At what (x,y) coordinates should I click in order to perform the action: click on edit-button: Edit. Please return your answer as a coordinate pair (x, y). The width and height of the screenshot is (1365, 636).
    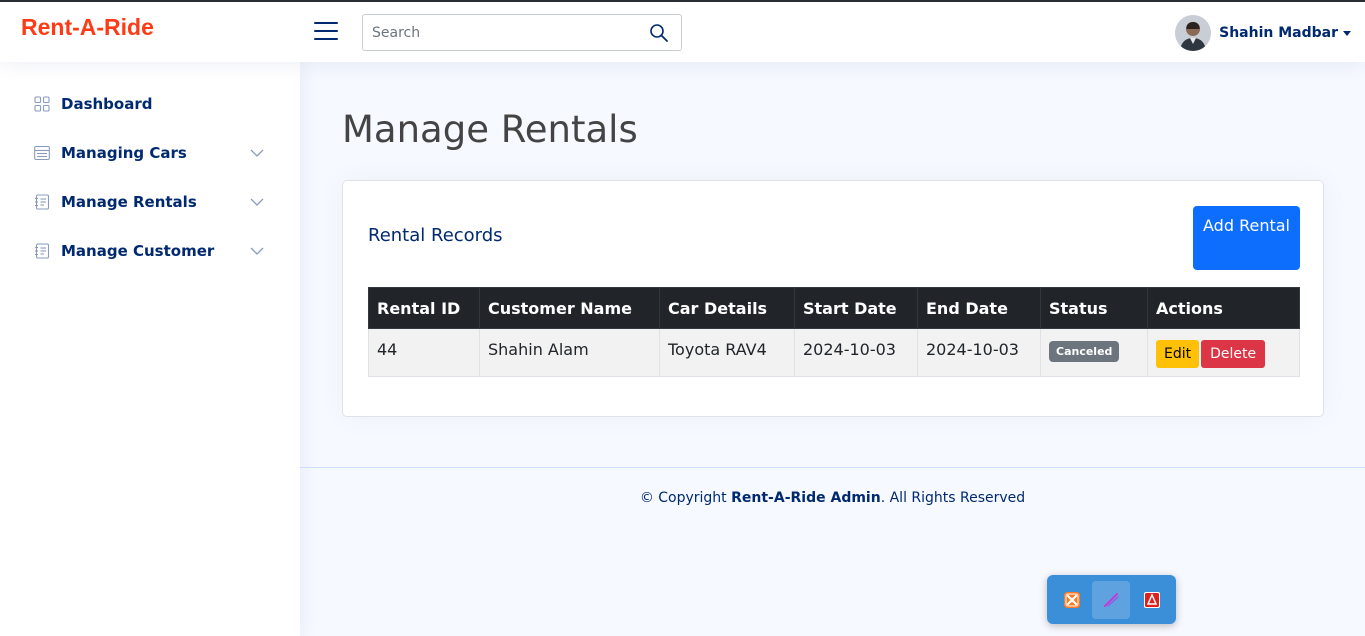
    Looking at the image, I should click on (1178, 354).